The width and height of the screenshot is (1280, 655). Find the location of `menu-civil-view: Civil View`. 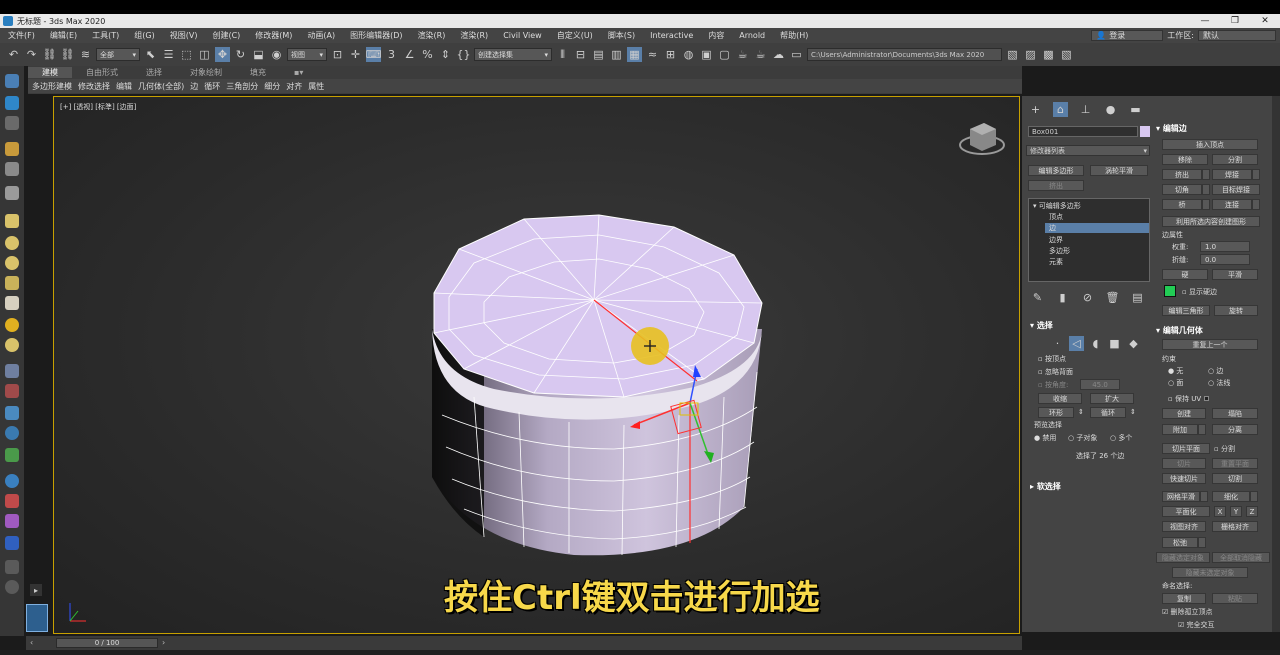

menu-civil-view: Civil View is located at coordinates (522, 35).